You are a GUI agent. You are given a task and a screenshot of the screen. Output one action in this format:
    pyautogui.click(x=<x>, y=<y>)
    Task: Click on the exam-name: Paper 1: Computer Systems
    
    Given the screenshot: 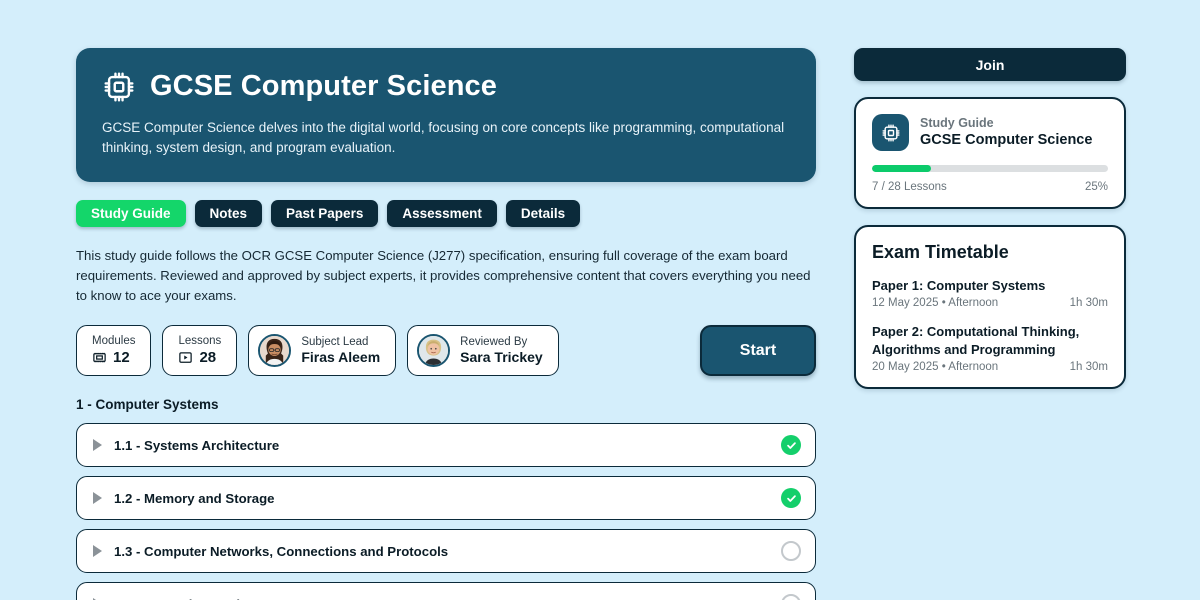 What is the action you would take?
    pyautogui.click(x=959, y=285)
    